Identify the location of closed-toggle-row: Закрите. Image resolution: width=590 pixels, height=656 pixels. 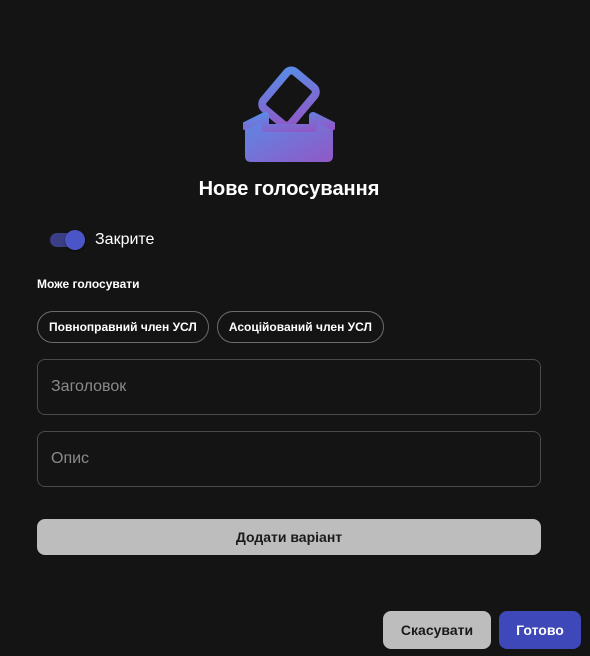
(101, 240).